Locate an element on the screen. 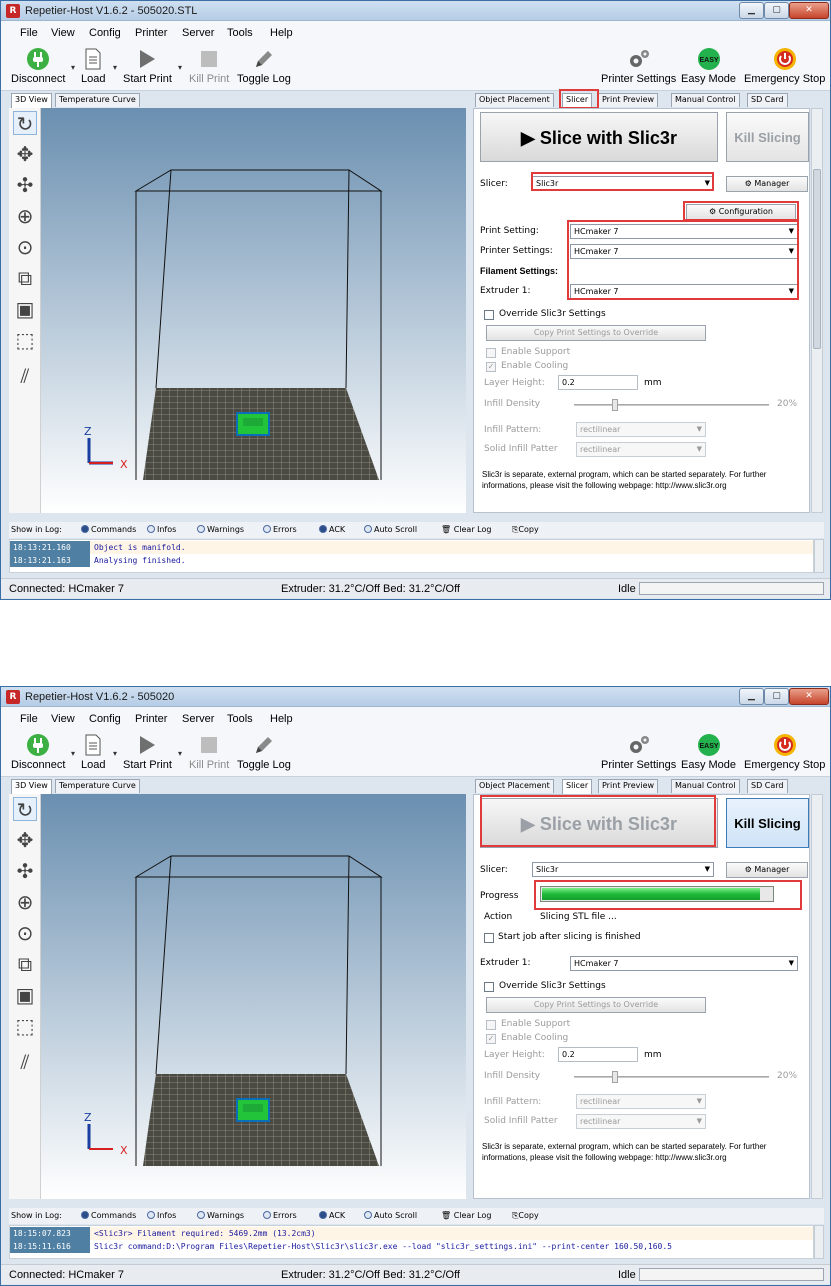 This screenshot has height=1286, width=831. slice-with-slic3r-button: ▶ Slice with Slic3r is located at coordinates (599, 137).